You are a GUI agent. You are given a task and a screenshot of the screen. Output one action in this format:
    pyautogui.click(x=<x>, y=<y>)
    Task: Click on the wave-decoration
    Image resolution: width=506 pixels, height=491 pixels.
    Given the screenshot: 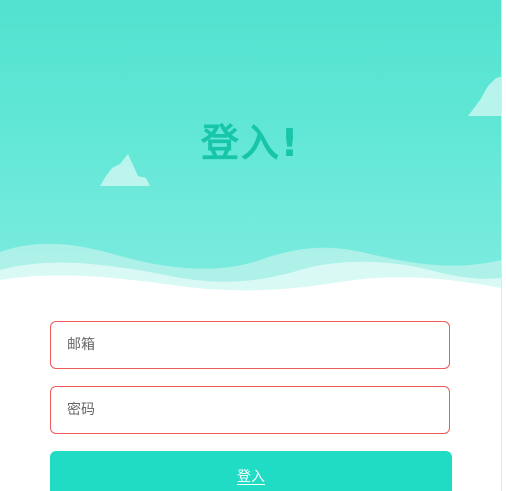 What is the action you would take?
    pyautogui.click(x=250, y=276)
    